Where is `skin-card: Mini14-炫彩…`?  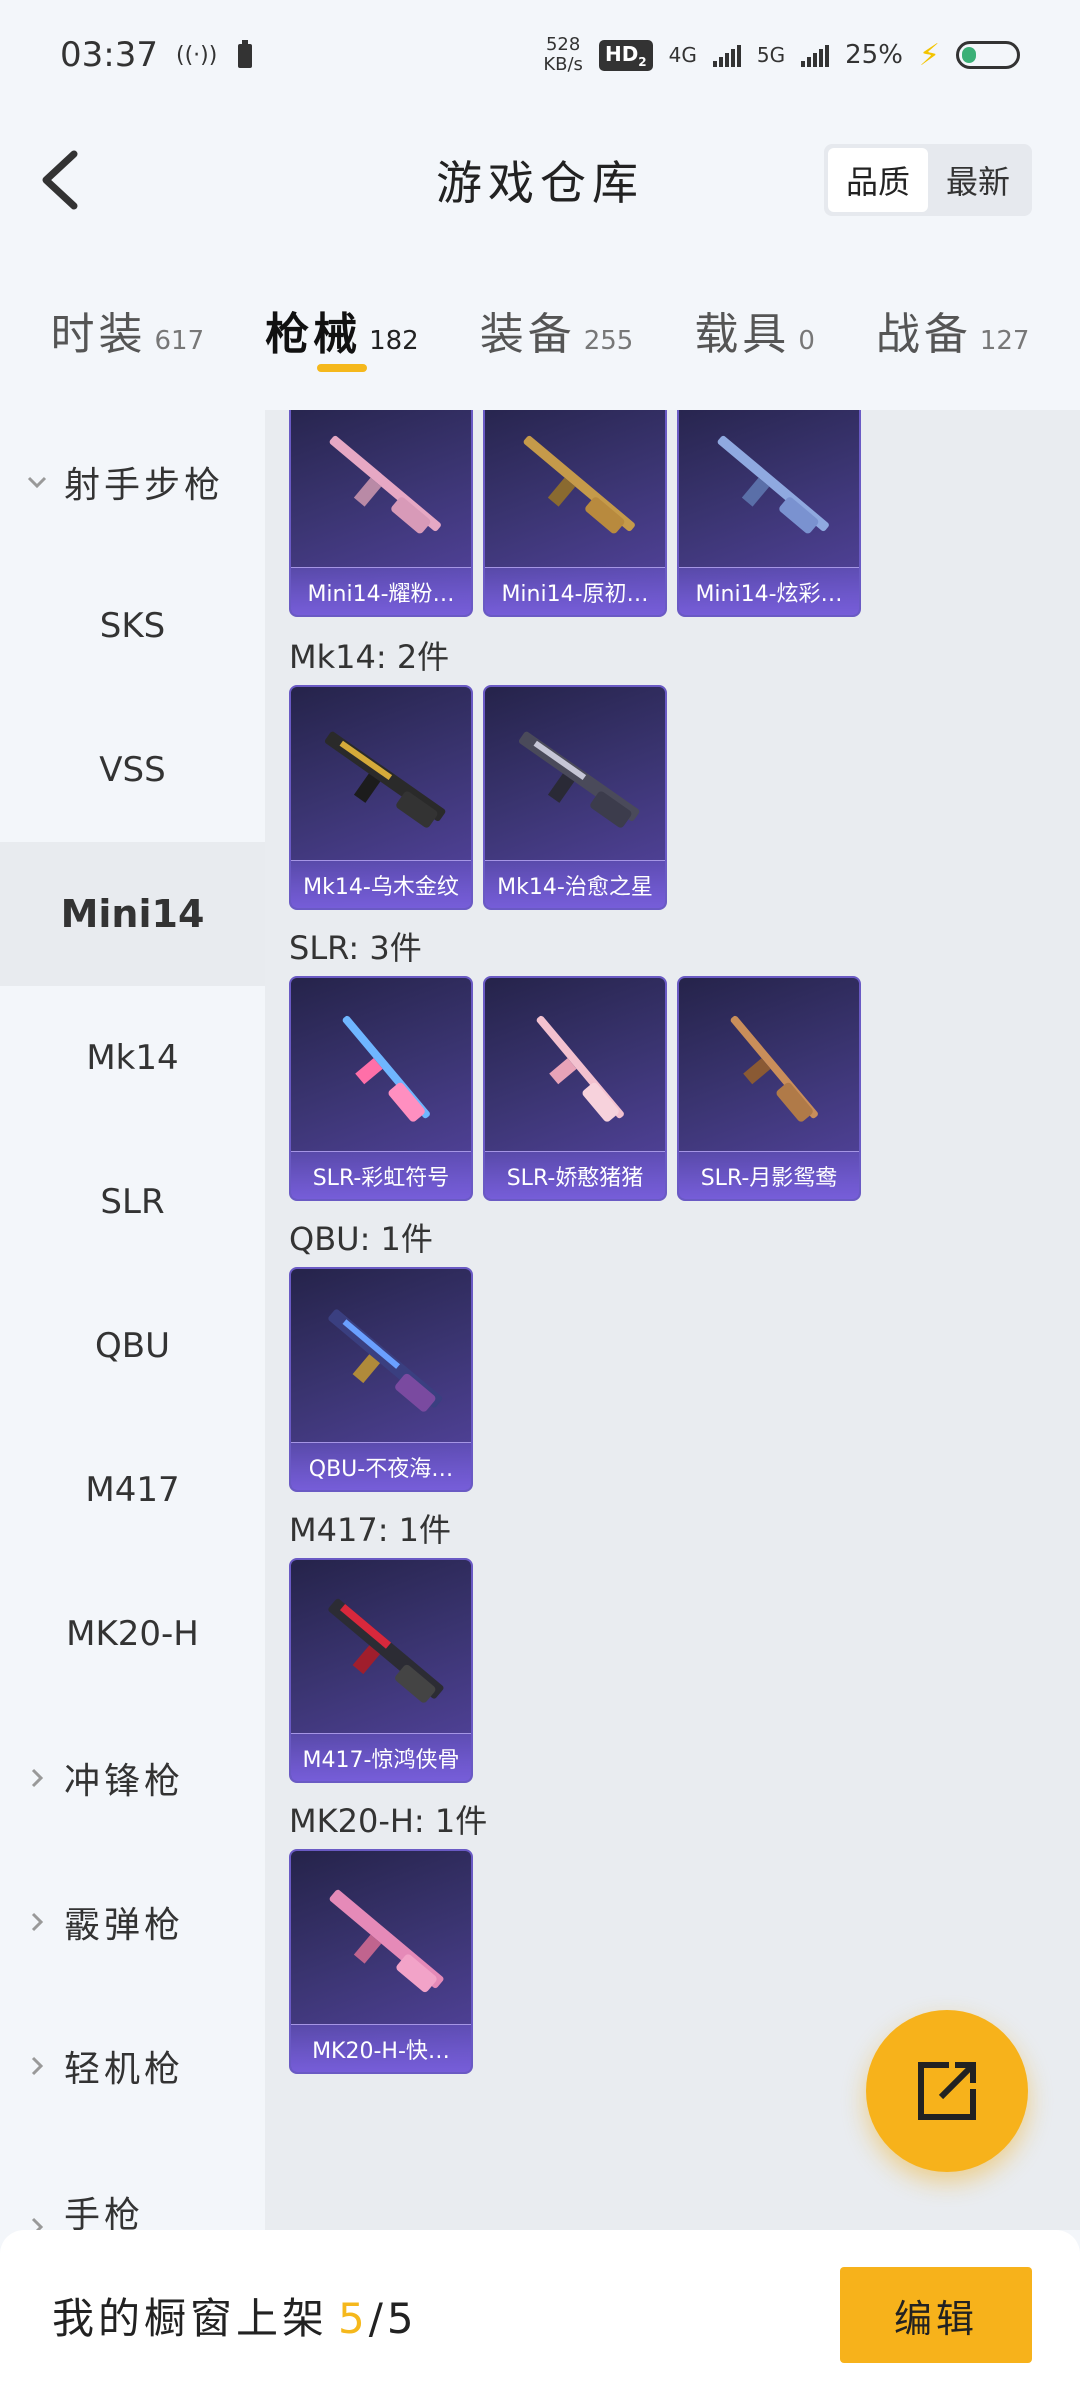 skin-card: Mini14-炫彩… is located at coordinates (769, 513).